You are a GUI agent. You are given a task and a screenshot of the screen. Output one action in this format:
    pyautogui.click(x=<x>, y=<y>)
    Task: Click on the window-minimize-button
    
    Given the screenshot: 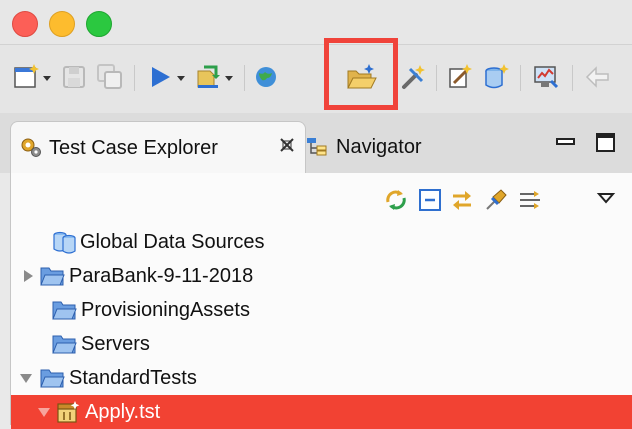 What is the action you would take?
    pyautogui.click(x=62, y=24)
    